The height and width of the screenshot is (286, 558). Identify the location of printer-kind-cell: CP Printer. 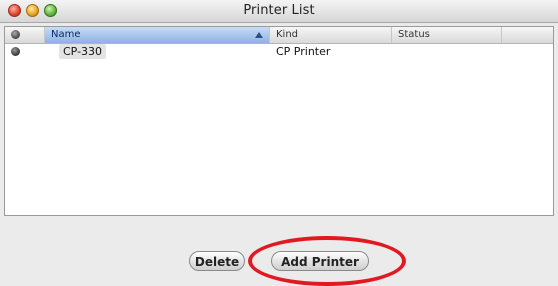
(303, 51).